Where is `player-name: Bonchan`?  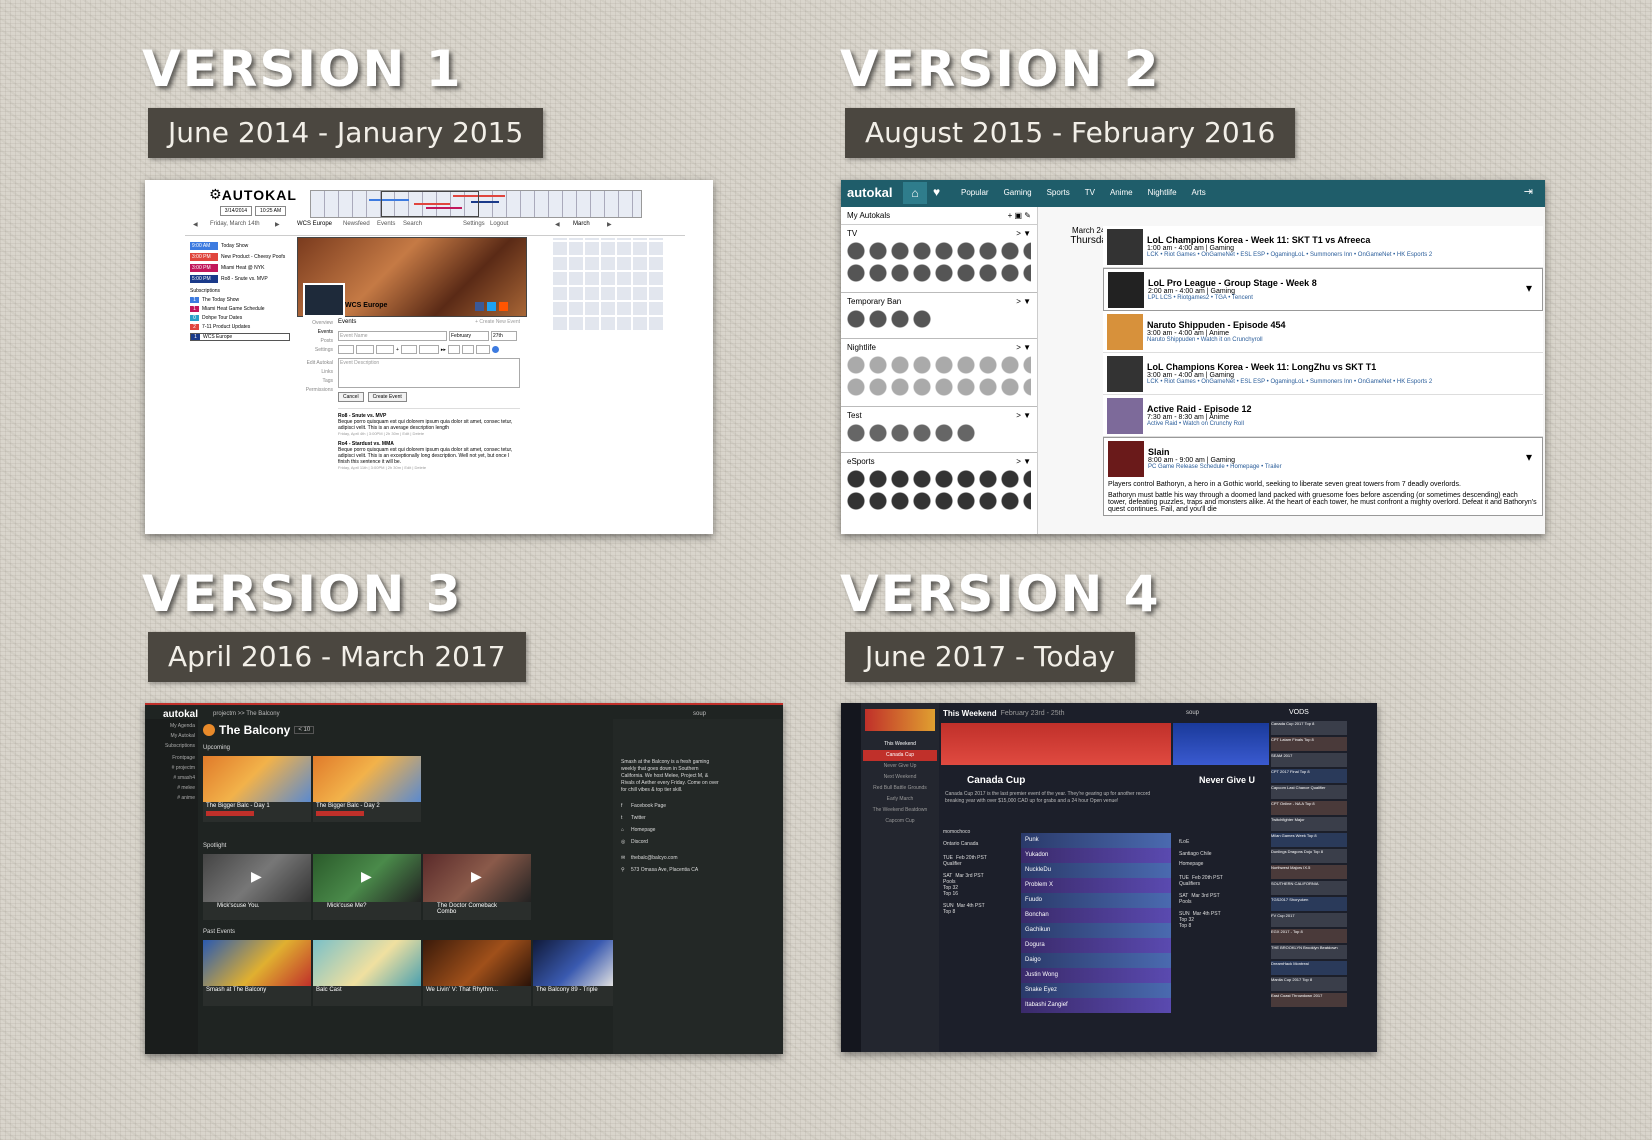
player-name: Bonchan is located at coordinates (1096, 915).